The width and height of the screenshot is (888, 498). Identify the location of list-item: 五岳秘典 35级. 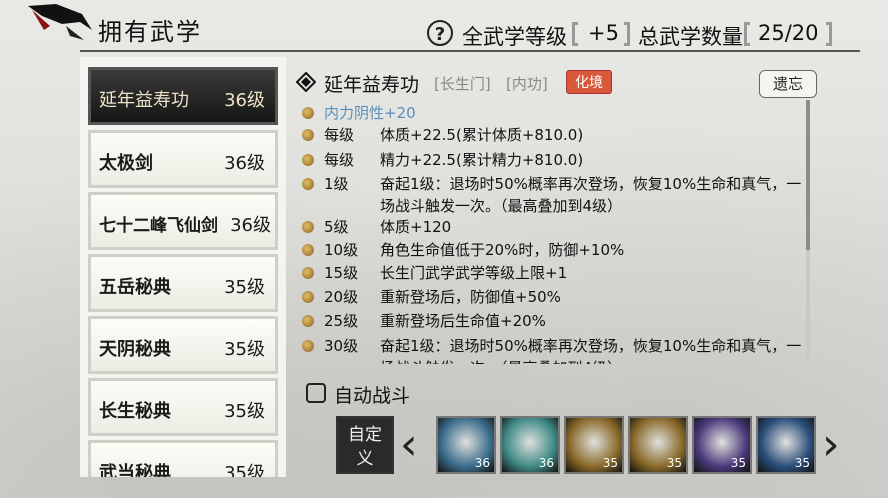
(183, 283).